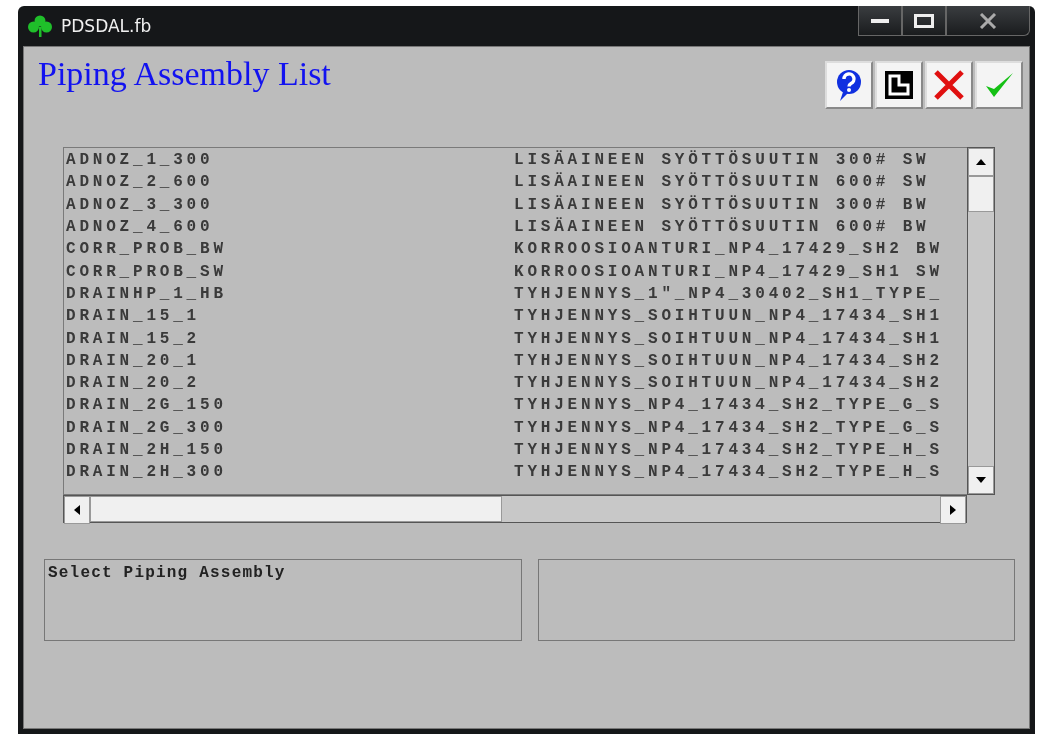 Image resolution: width=1049 pixels, height=735 pixels. I want to click on assembly-description: LISÄAINEEN SYÖTTÖSUUTIN 300# BW, so click(722, 204).